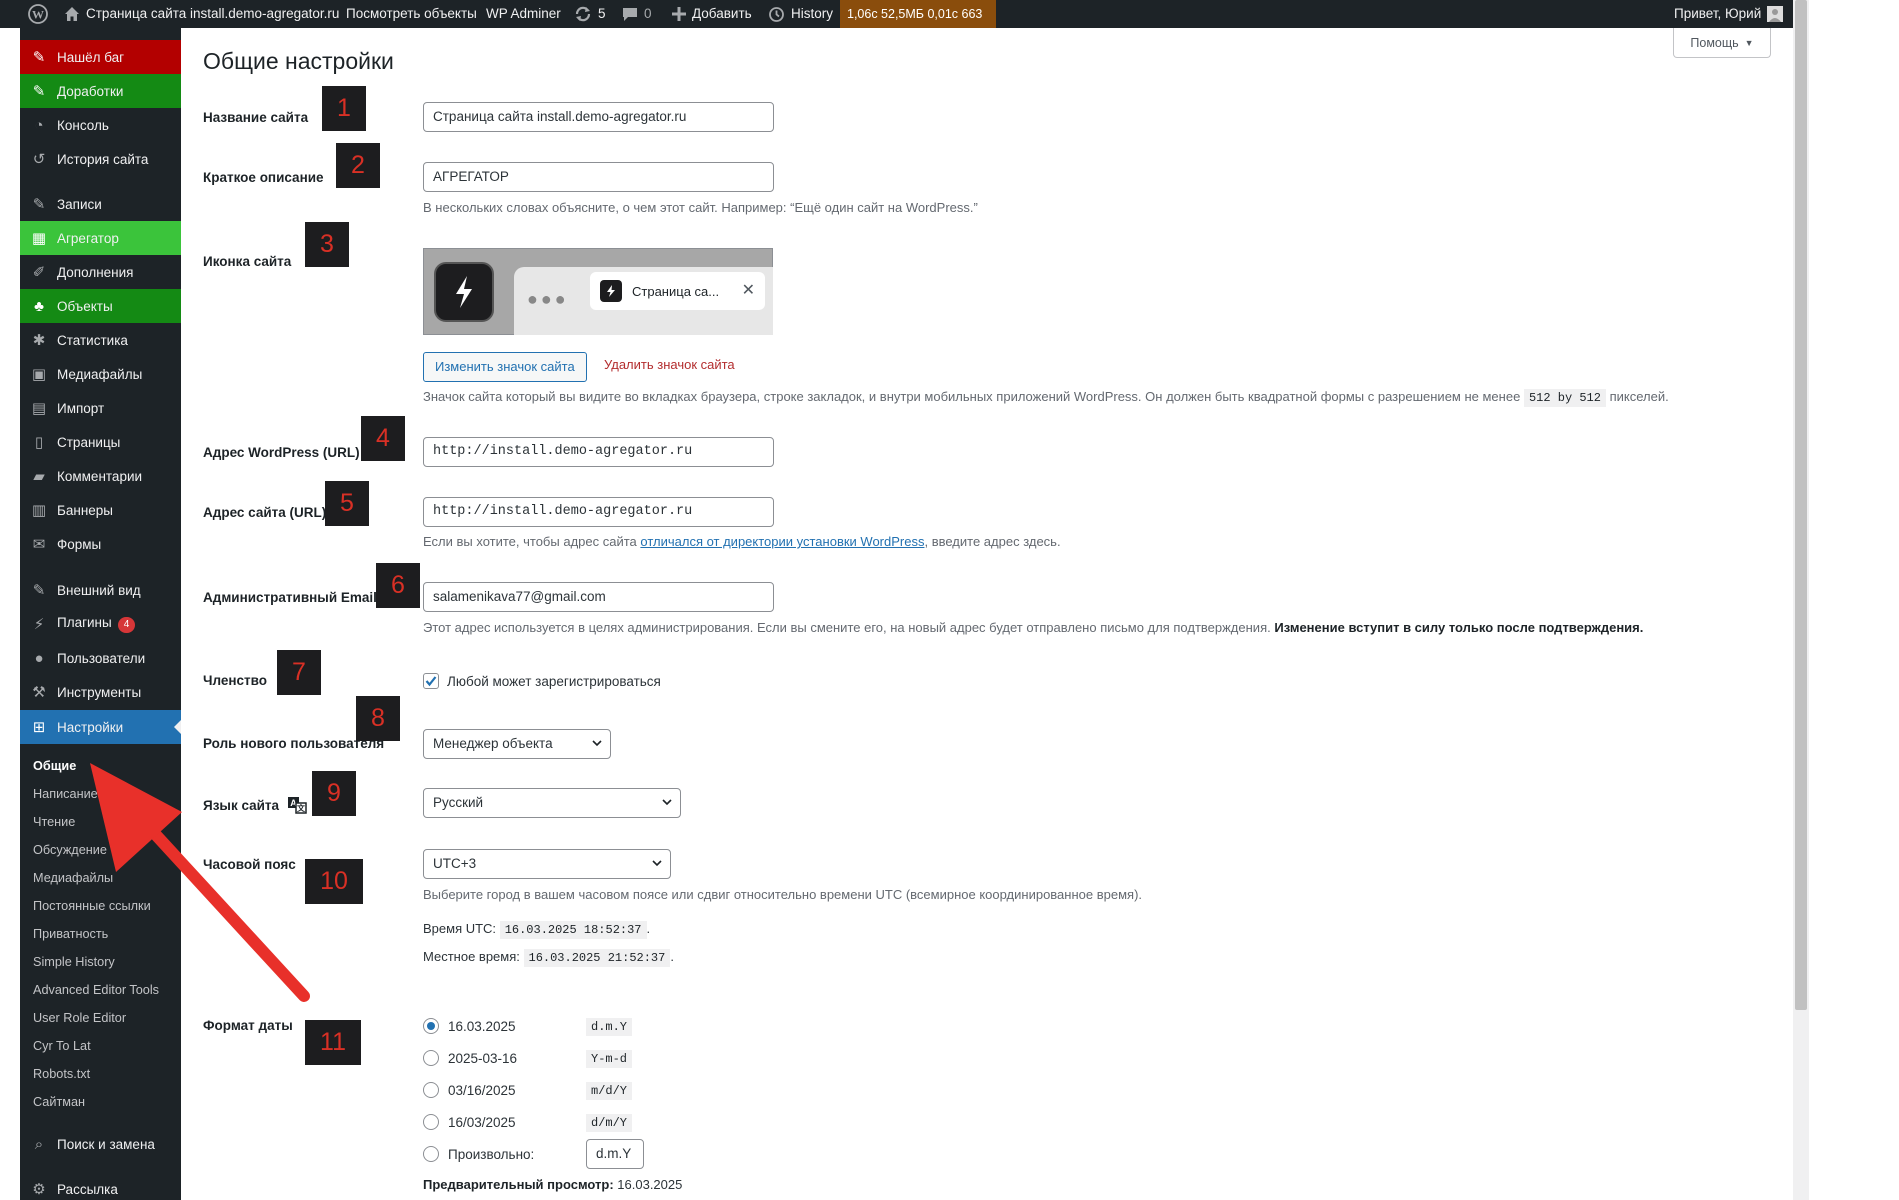 This screenshot has height=1200, width=1899. I want to click on menu-label: Внешний вид, so click(99, 590).